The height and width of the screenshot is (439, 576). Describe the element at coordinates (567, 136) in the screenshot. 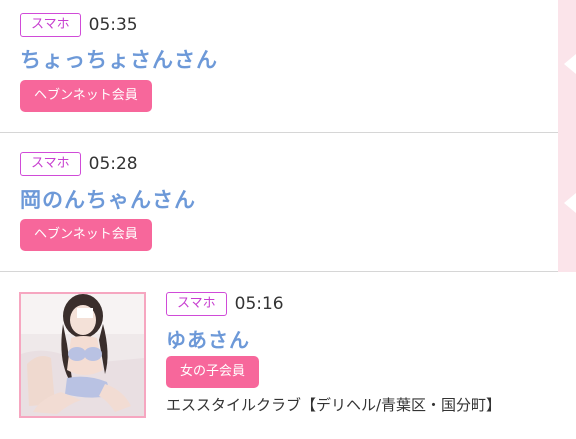

I see `side-panel-strip` at that location.